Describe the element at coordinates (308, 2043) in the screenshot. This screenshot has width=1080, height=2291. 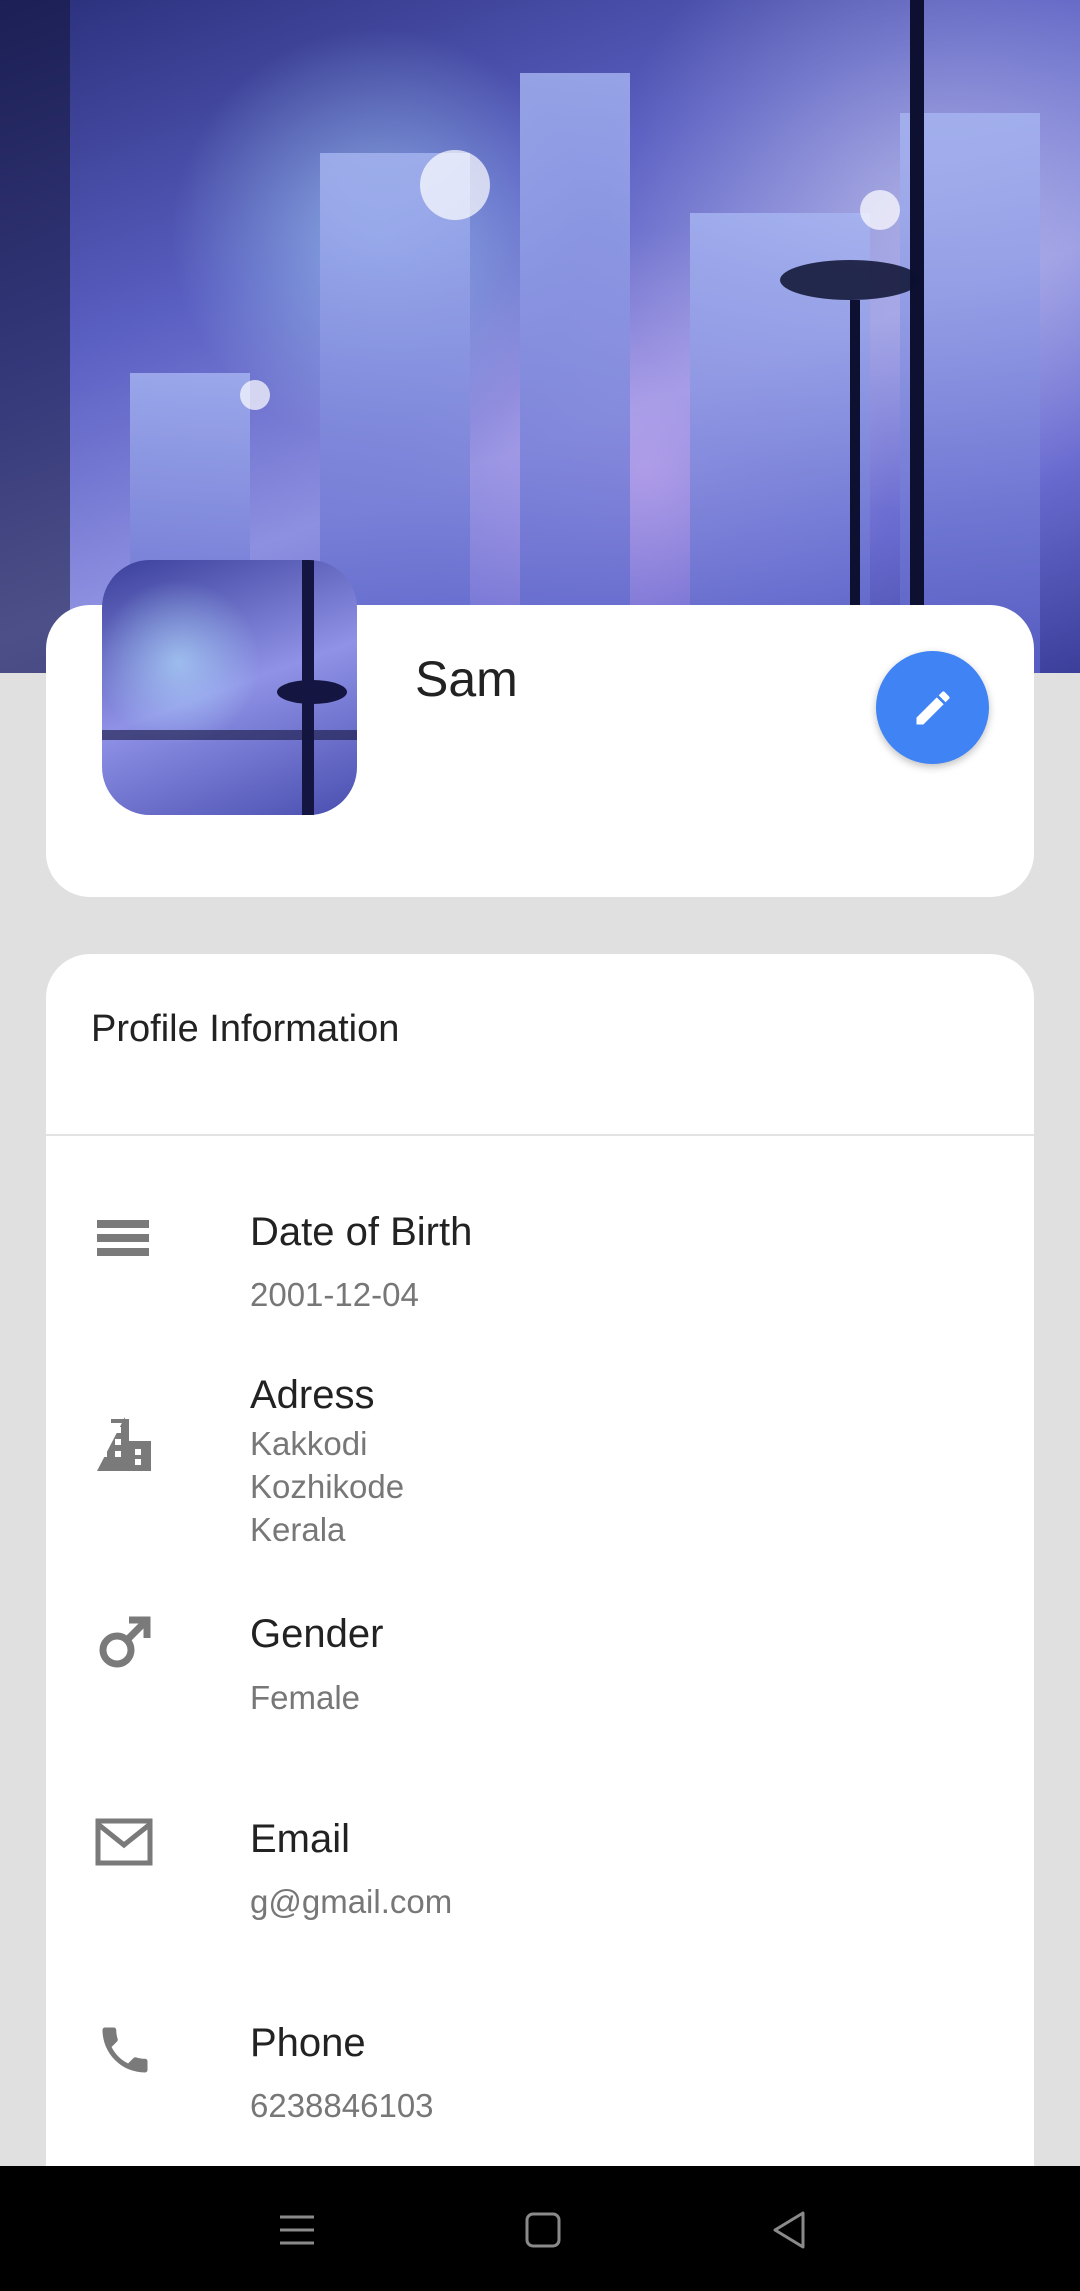
I see `phone-label: Phone` at that location.